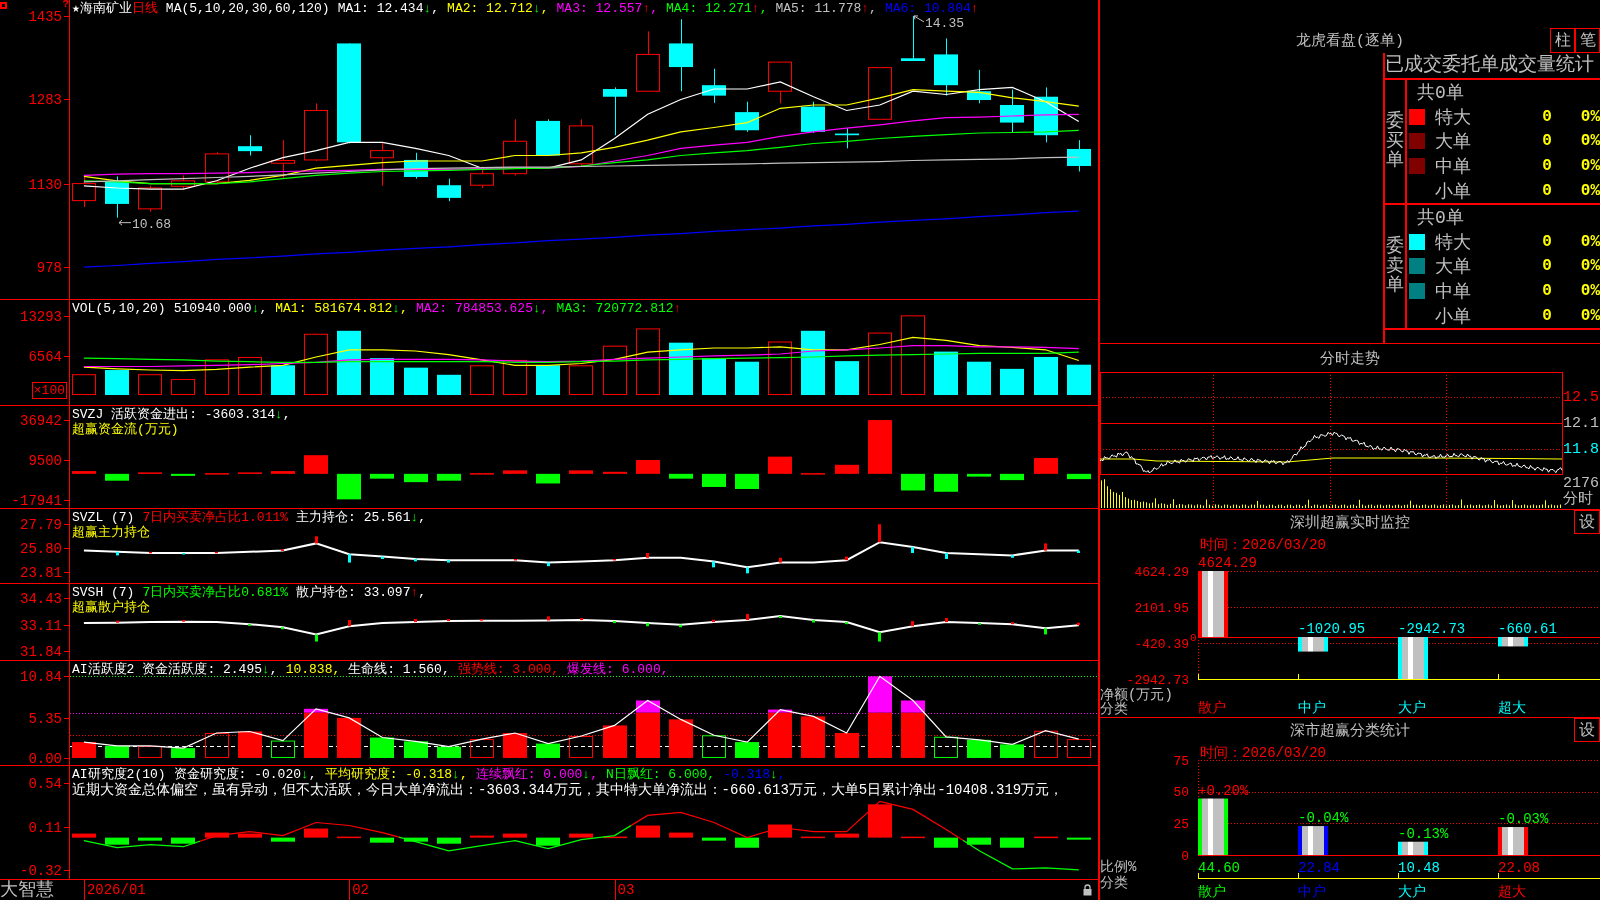 This screenshot has width=1600, height=900. What do you see at coordinates (1263, 545) in the screenshot?
I see `timestamp: 时间：2026/03/20` at bounding box center [1263, 545].